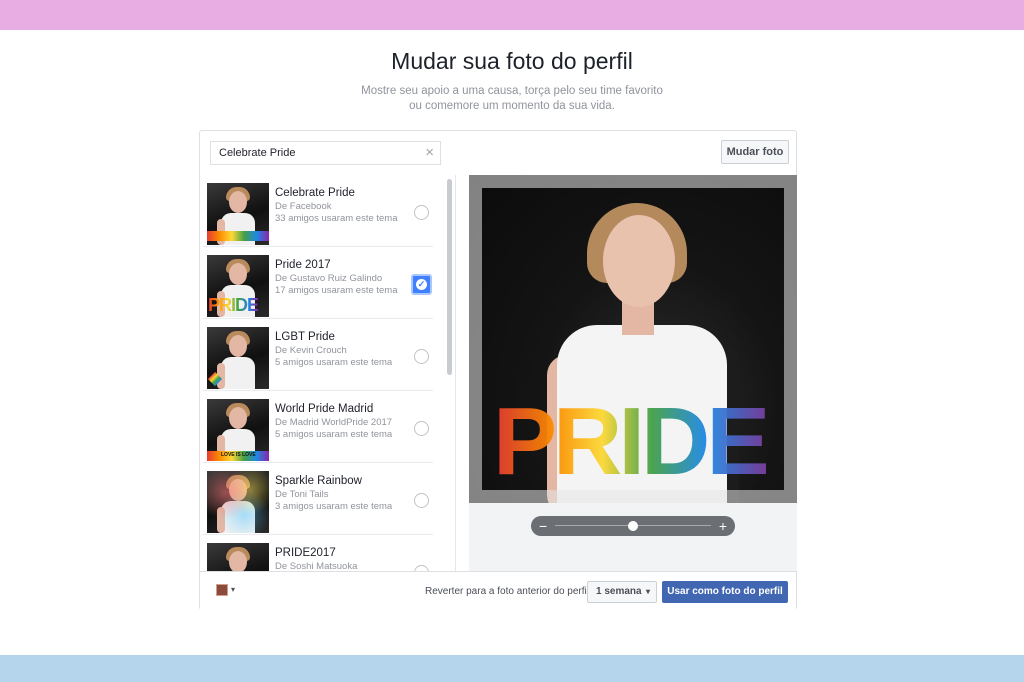 This screenshot has height=682, width=1024. I want to click on list-scrollbar, so click(450, 374).